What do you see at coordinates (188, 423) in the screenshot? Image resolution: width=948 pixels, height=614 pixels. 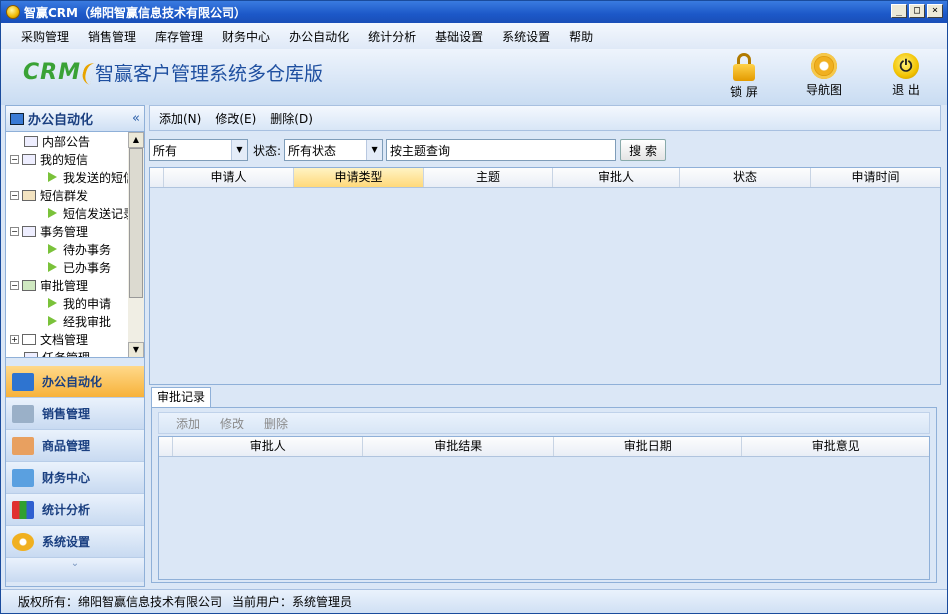 I see `approval-add-button: 添加` at bounding box center [188, 423].